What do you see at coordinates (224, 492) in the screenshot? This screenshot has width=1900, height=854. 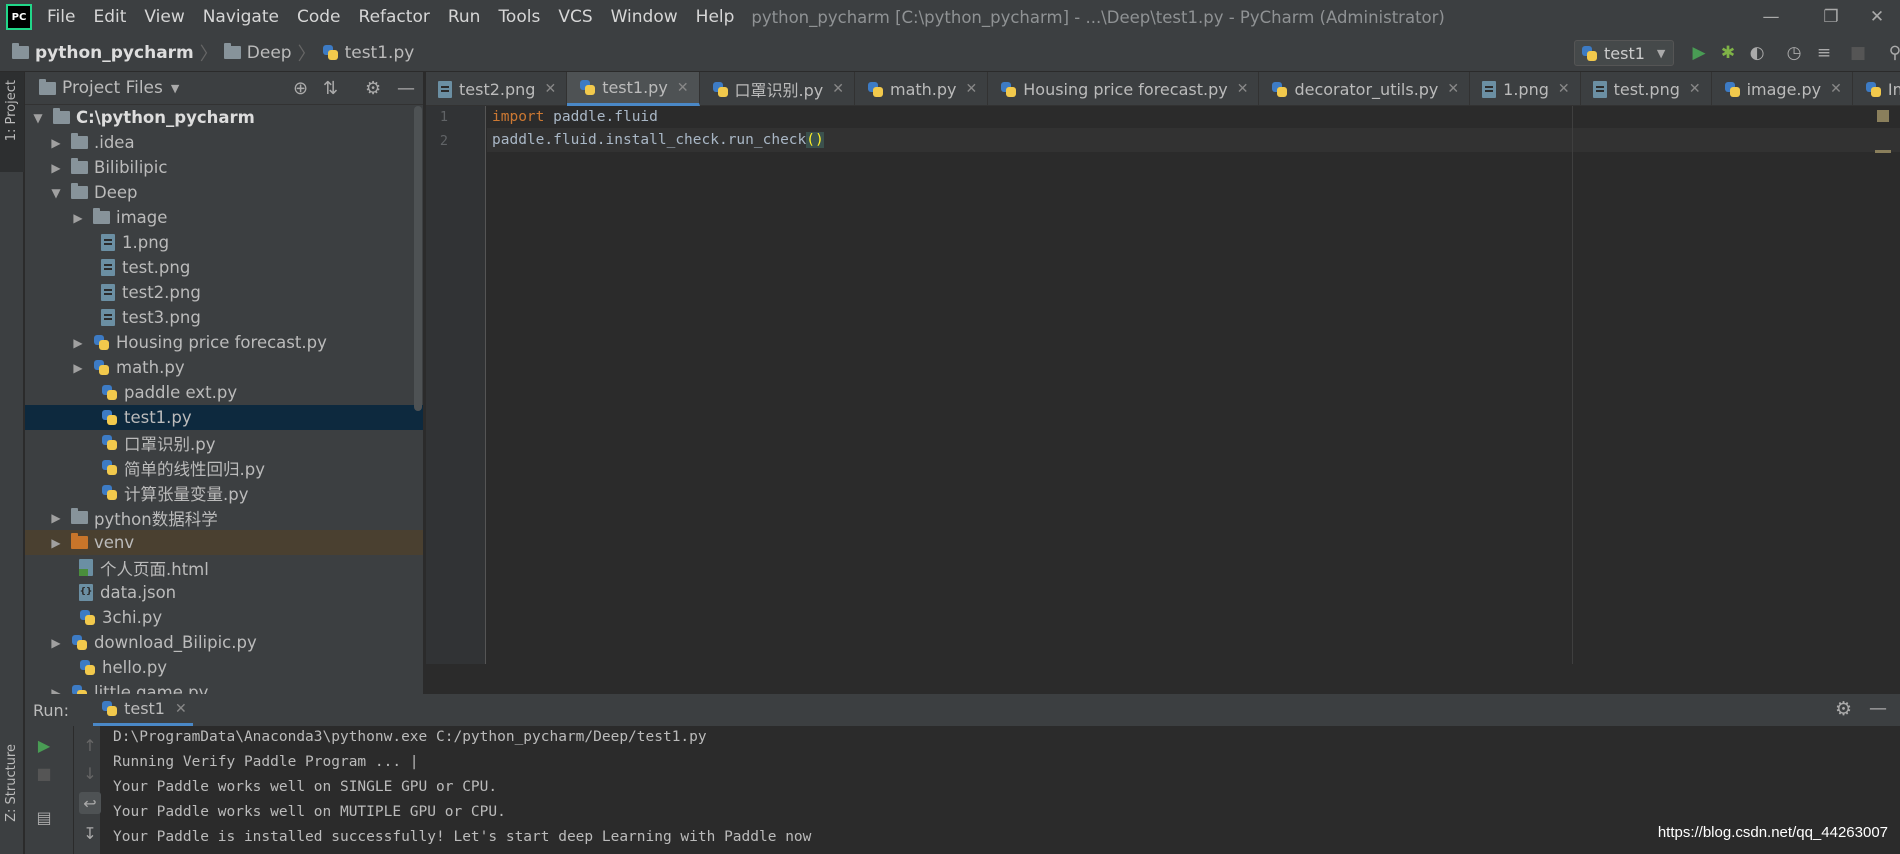 I see `tree-row-tensor: 计算张量变量.py` at bounding box center [224, 492].